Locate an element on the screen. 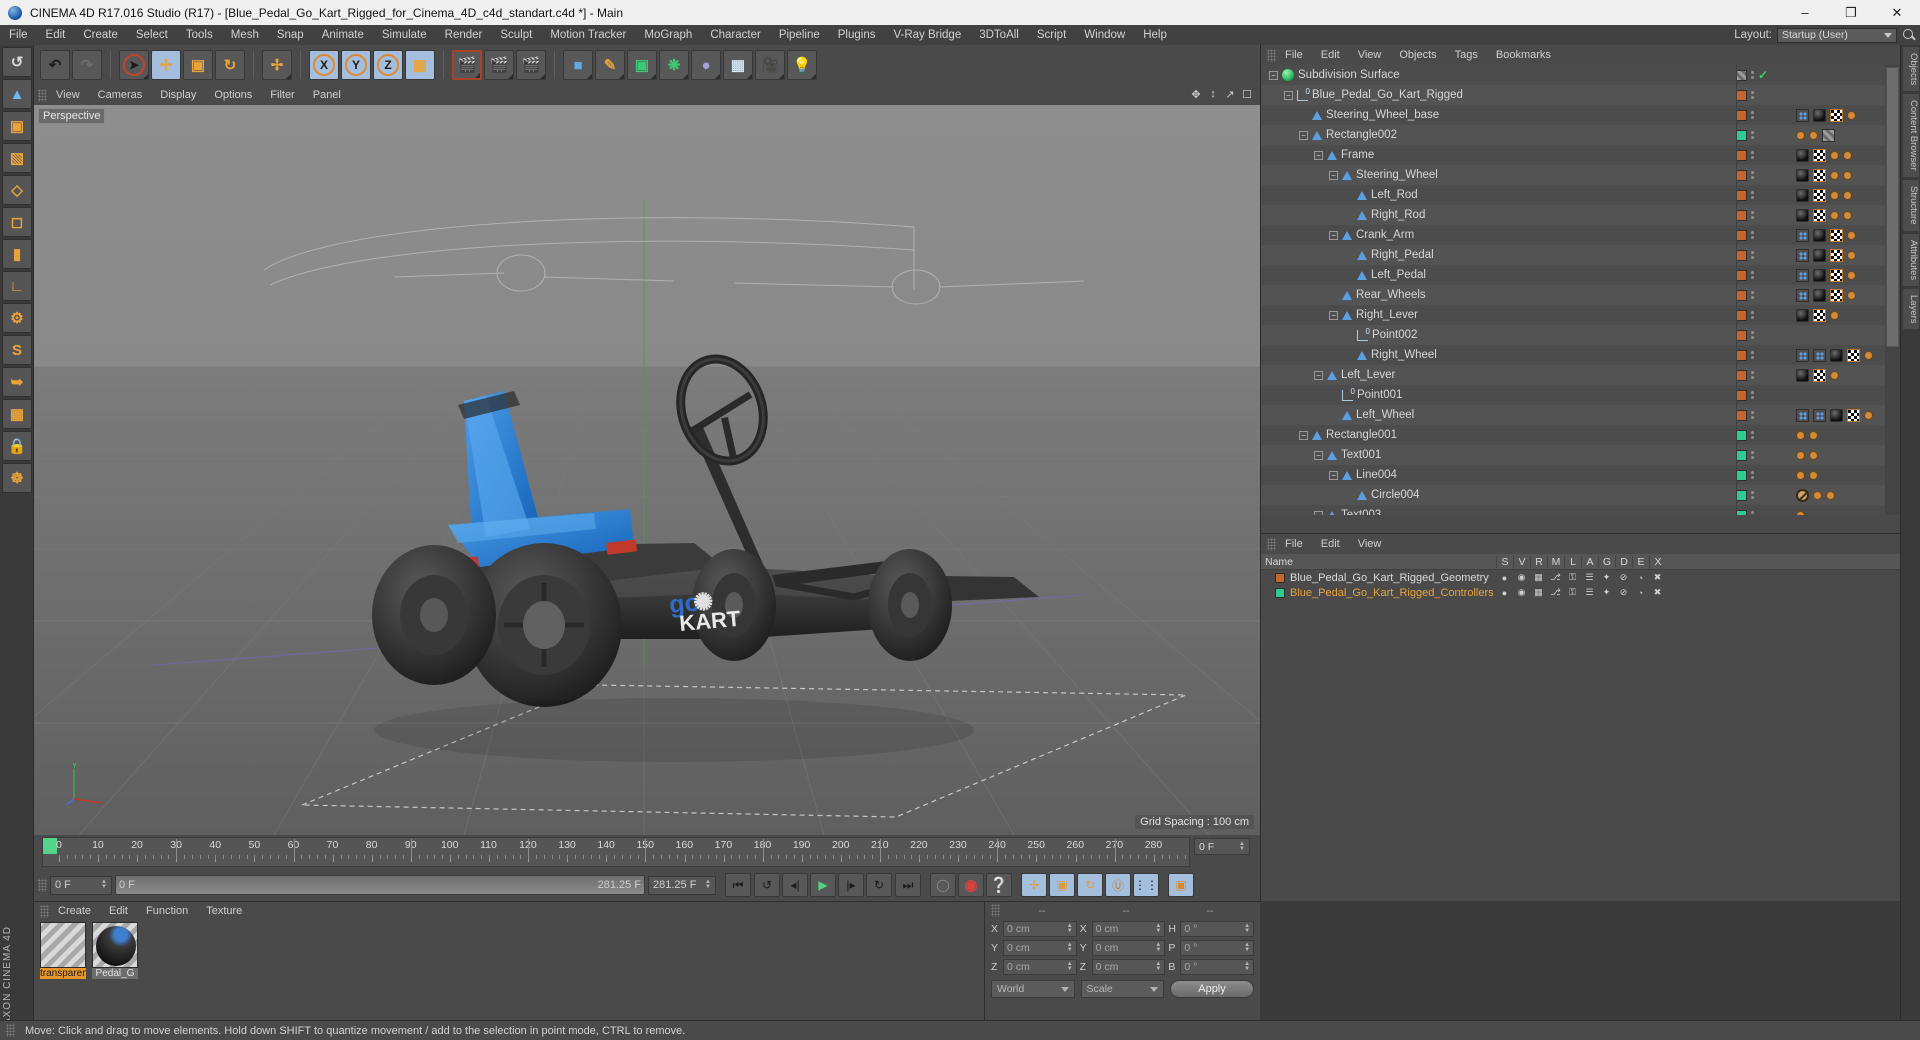  menu-edit: Edit is located at coordinates (56, 35).